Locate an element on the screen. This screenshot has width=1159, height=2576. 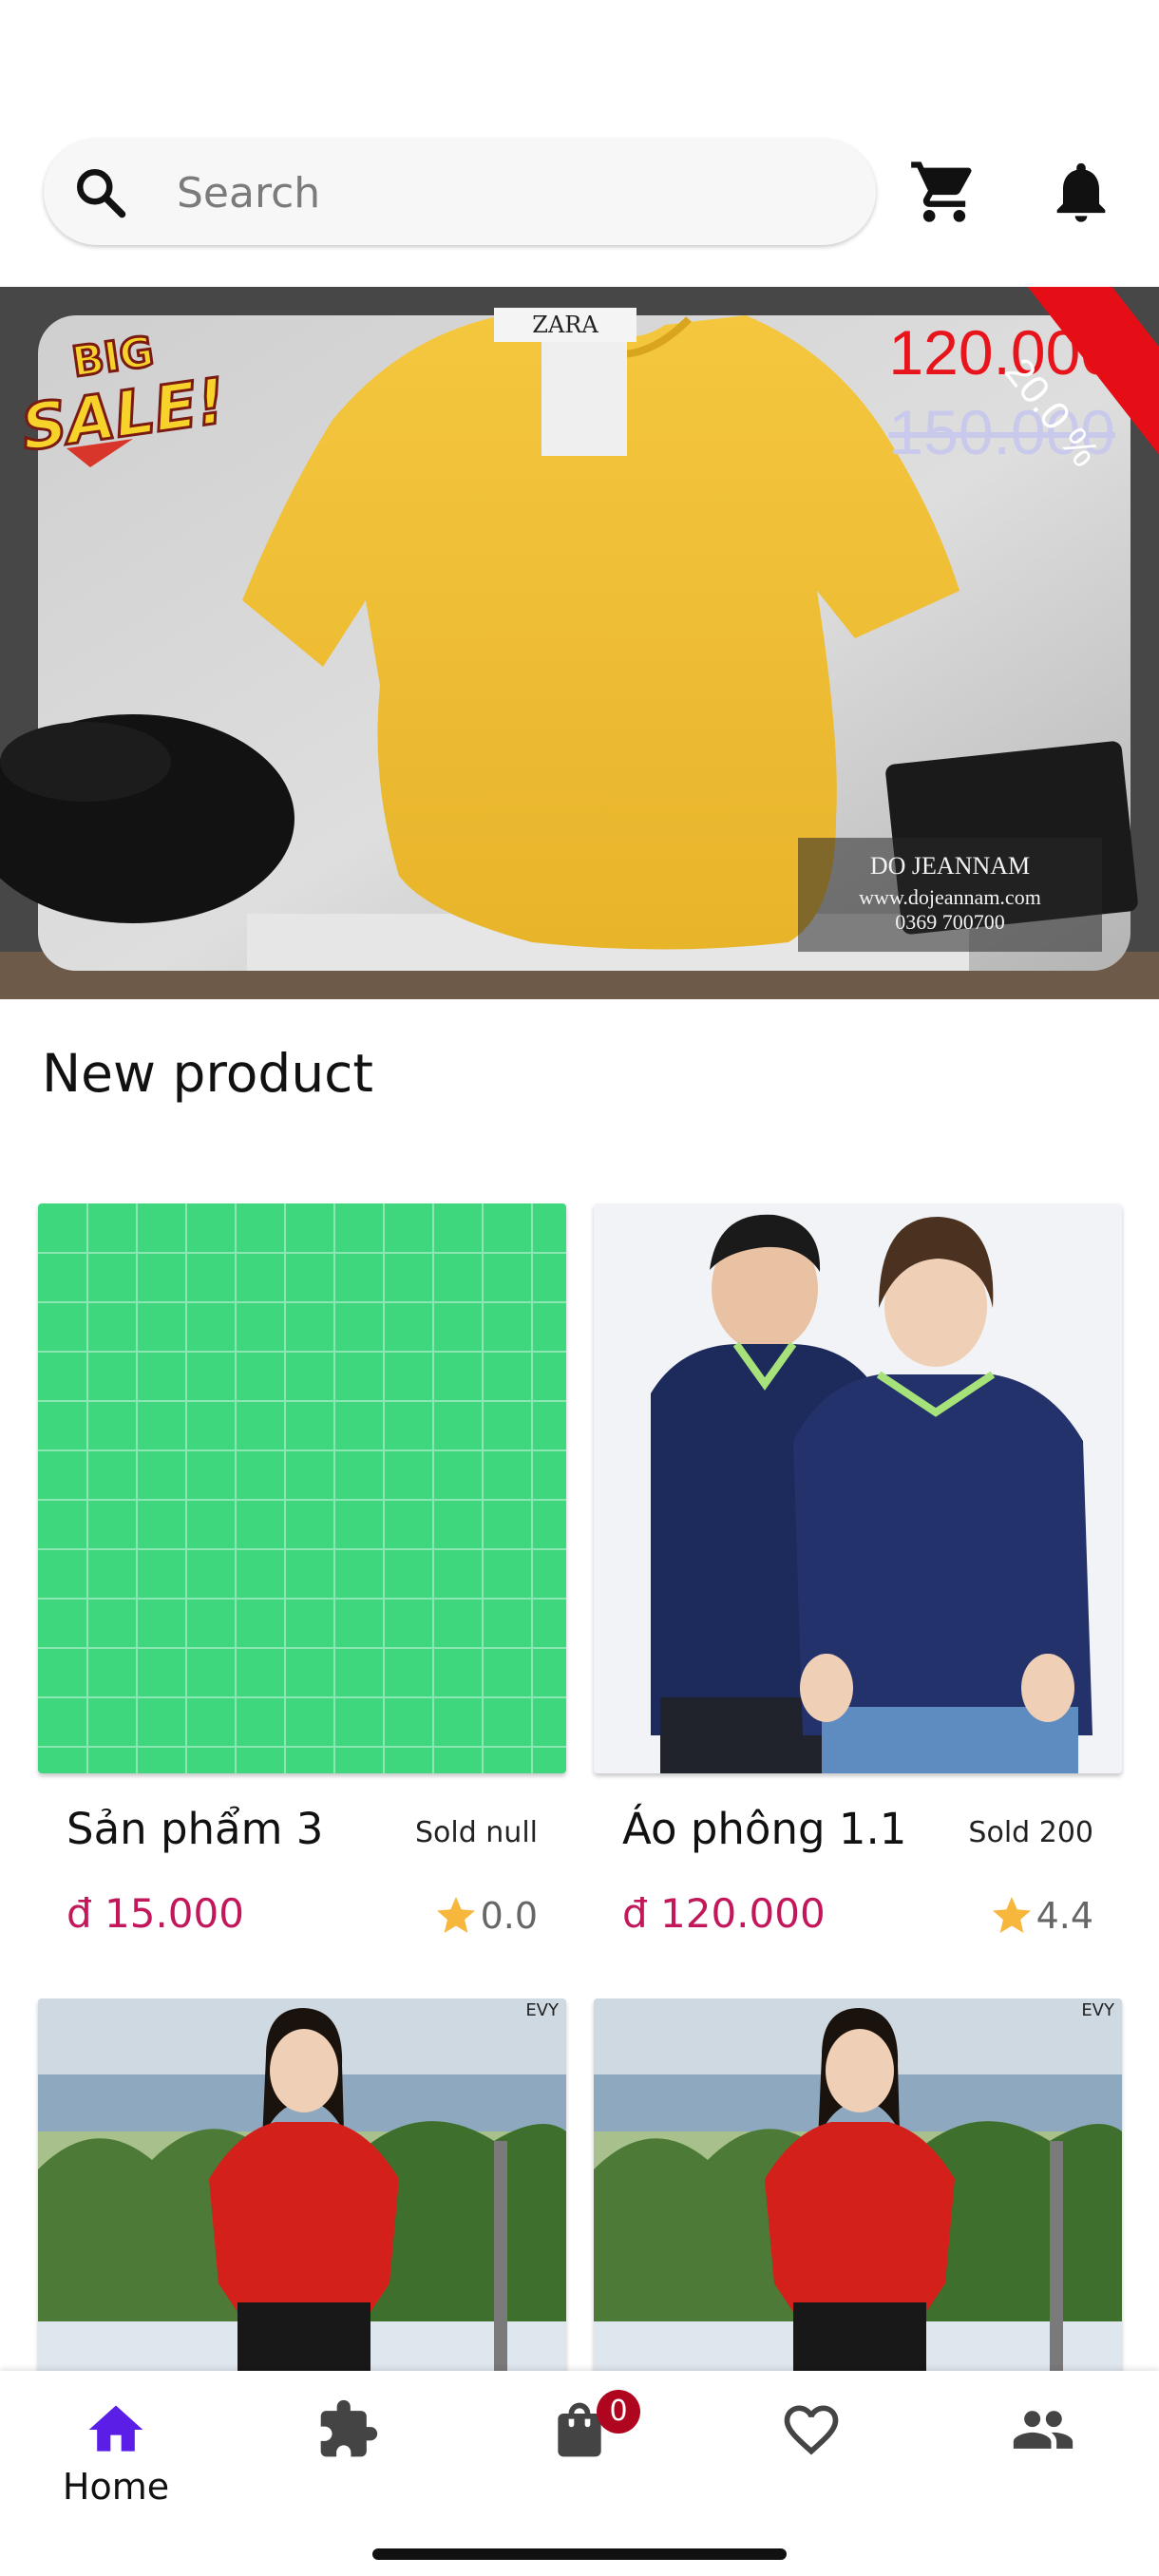
photo-brand-text: DO JEANNAM is located at coordinates (950, 866).